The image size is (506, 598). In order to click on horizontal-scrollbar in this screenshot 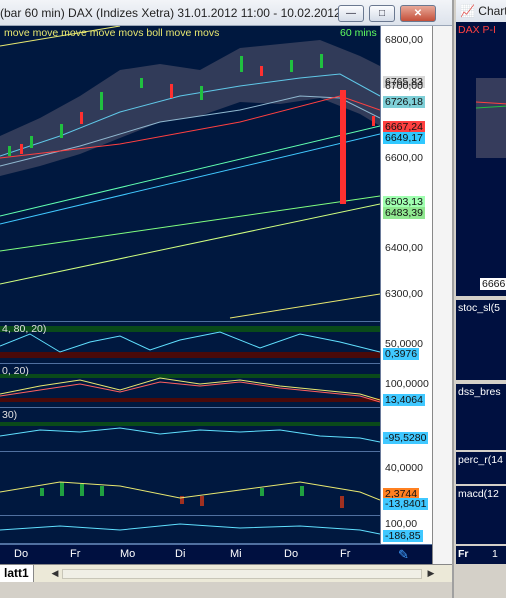, I will do `click(242, 574)`.